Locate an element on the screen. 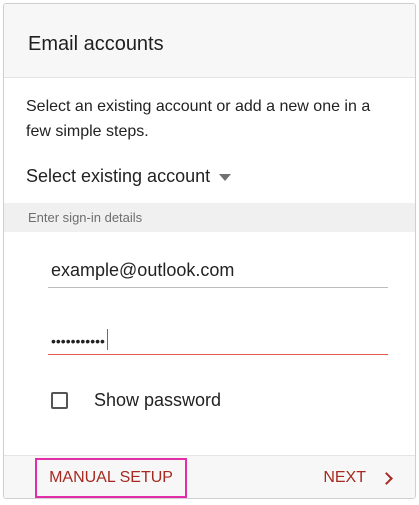  password-field: ••••••••••• is located at coordinates (218, 338).